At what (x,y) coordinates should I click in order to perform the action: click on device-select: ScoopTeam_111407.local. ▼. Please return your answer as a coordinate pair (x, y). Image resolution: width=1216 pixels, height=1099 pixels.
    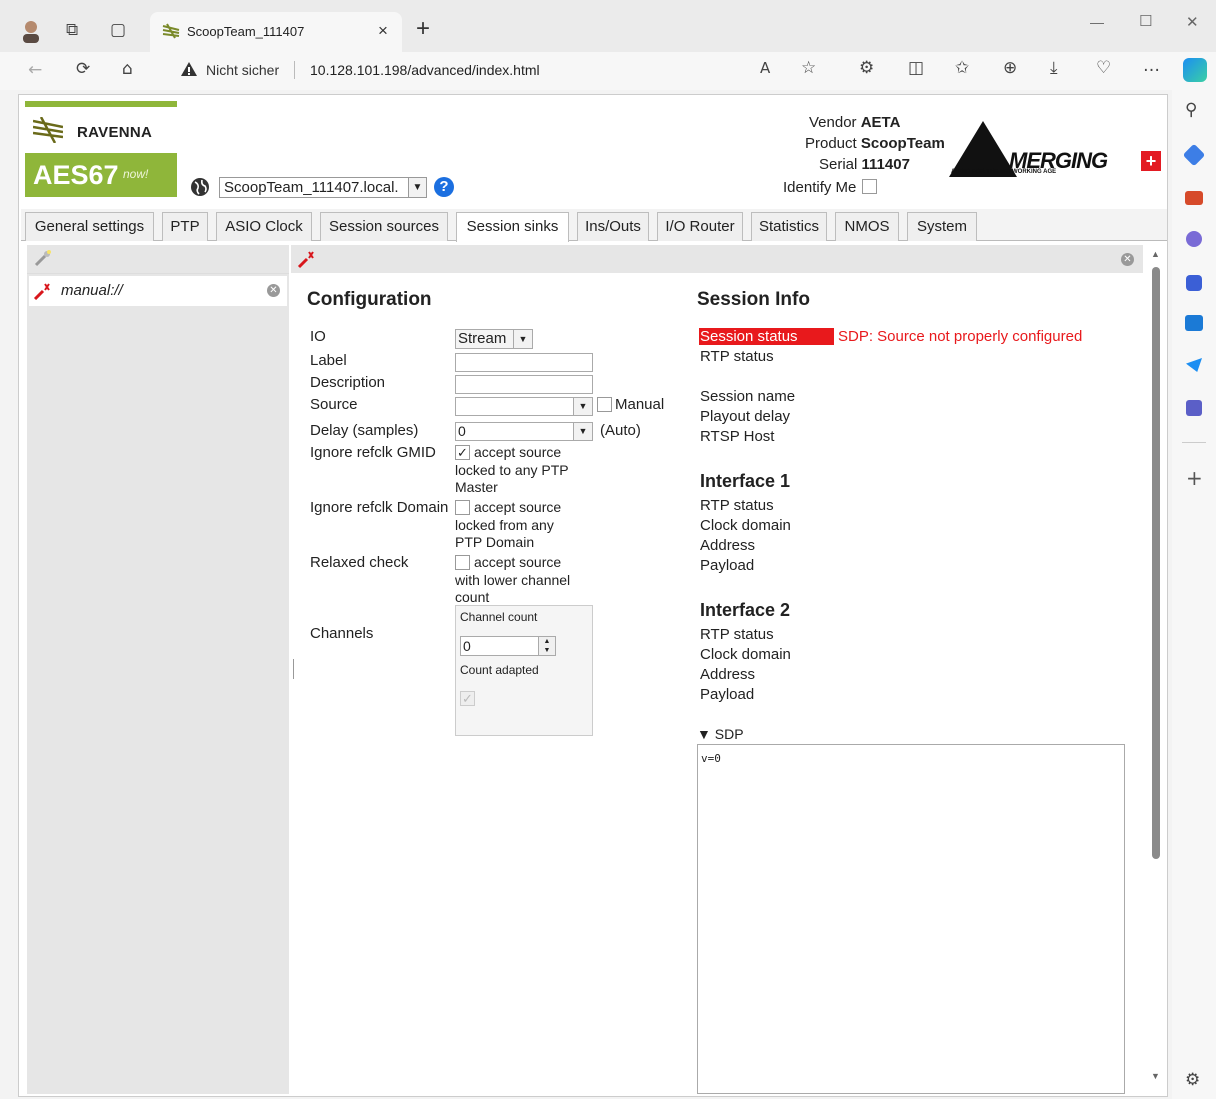
    Looking at the image, I should click on (323, 187).